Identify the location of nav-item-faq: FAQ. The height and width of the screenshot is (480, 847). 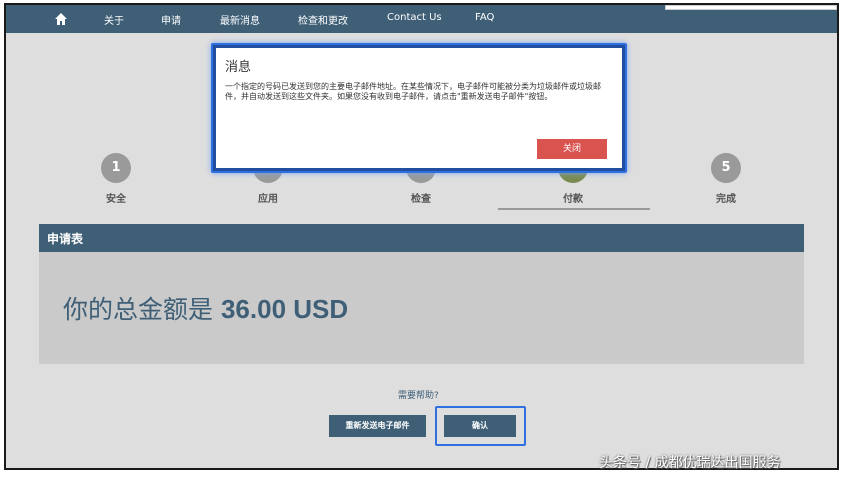
(484, 17).